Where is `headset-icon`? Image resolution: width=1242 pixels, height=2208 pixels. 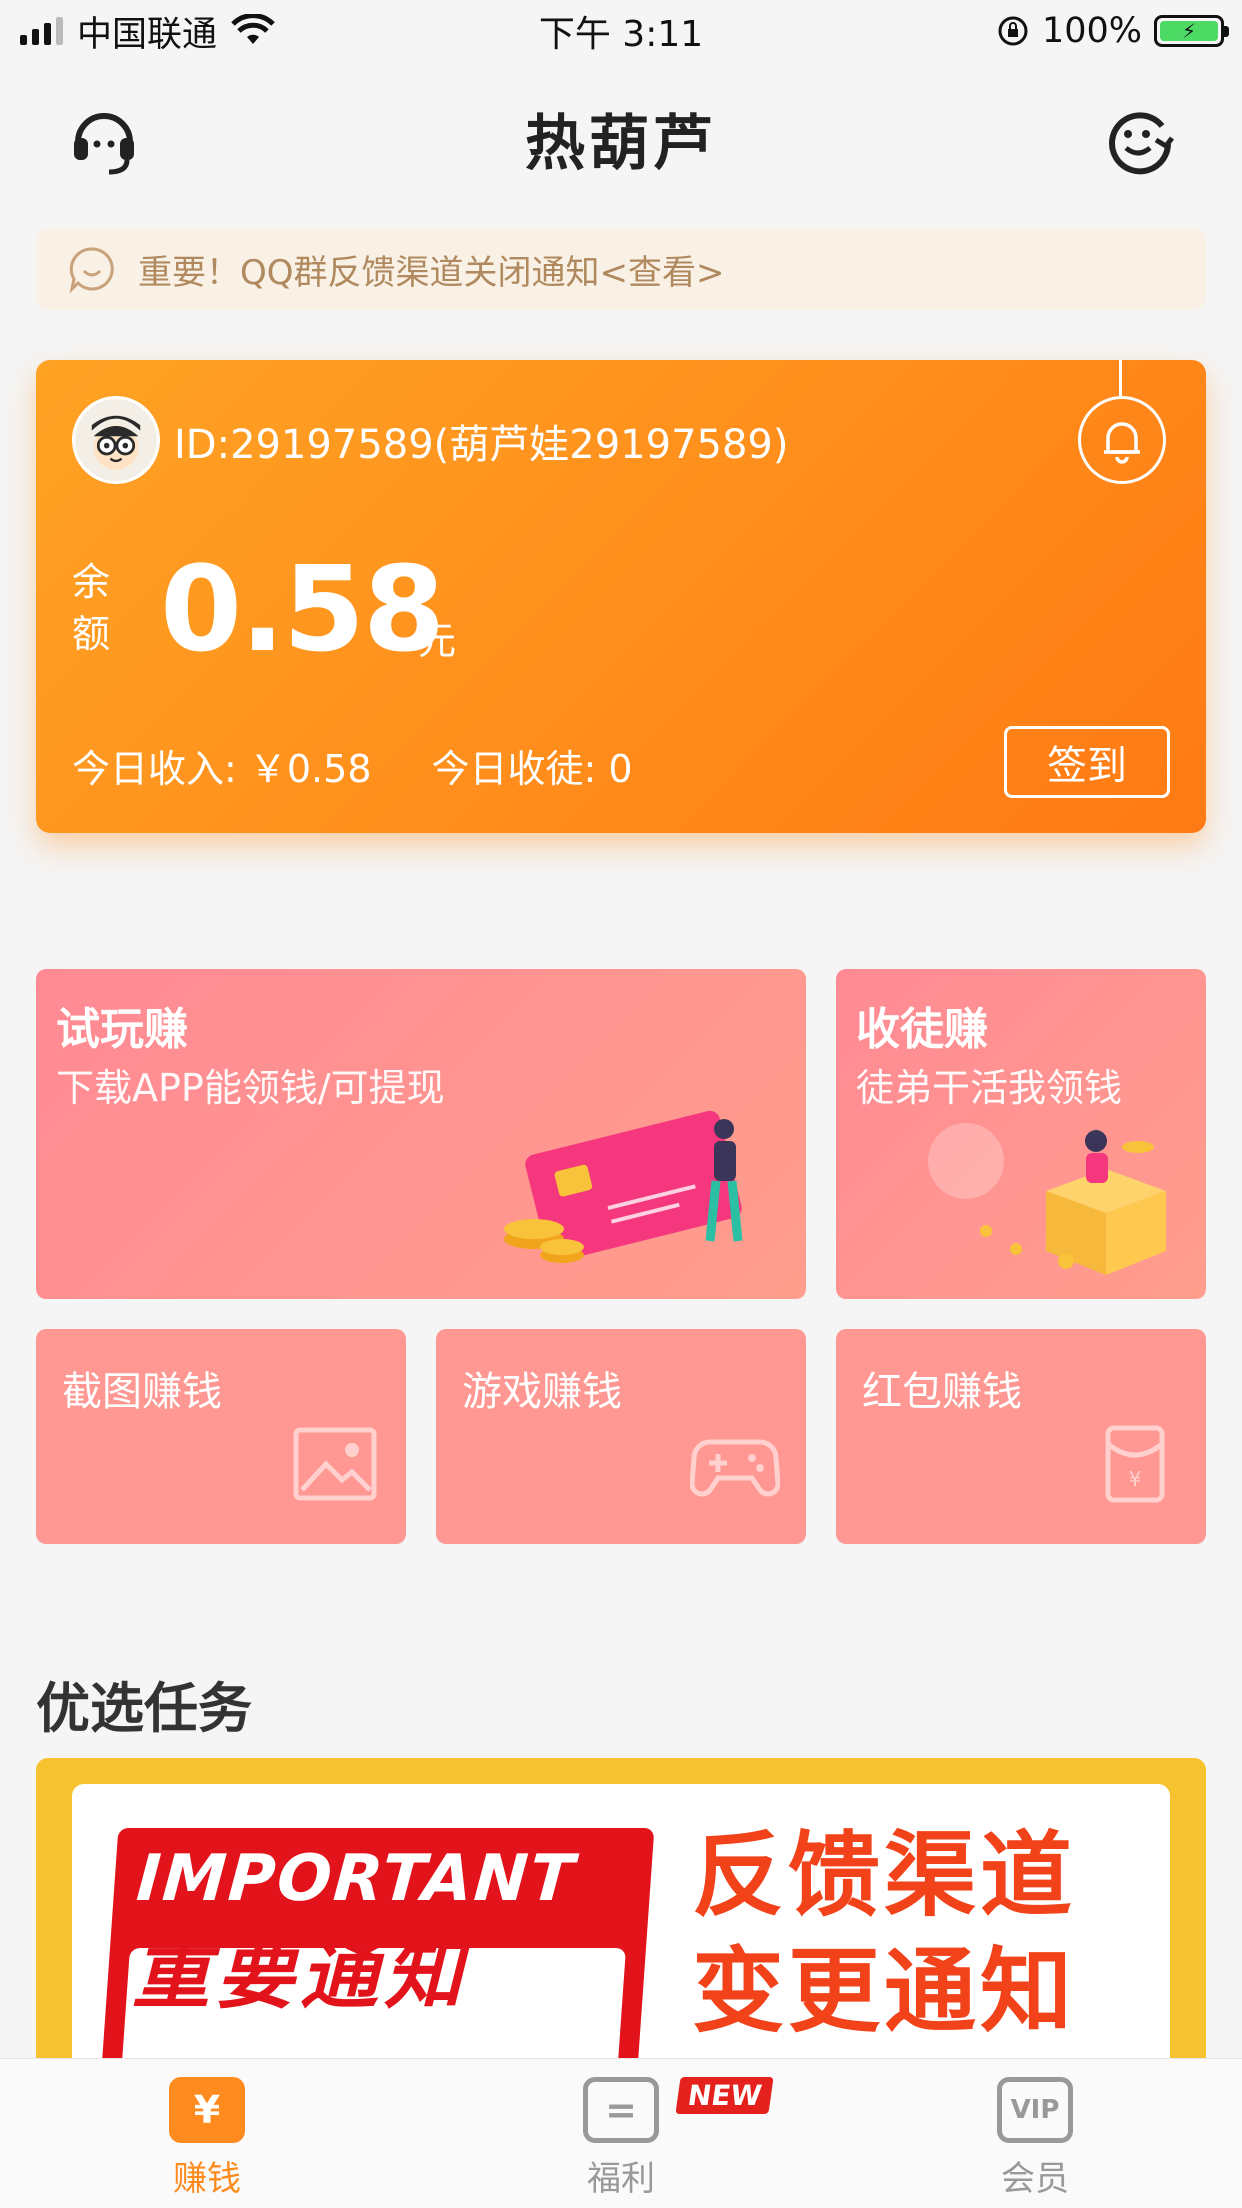
headset-icon is located at coordinates (104, 138).